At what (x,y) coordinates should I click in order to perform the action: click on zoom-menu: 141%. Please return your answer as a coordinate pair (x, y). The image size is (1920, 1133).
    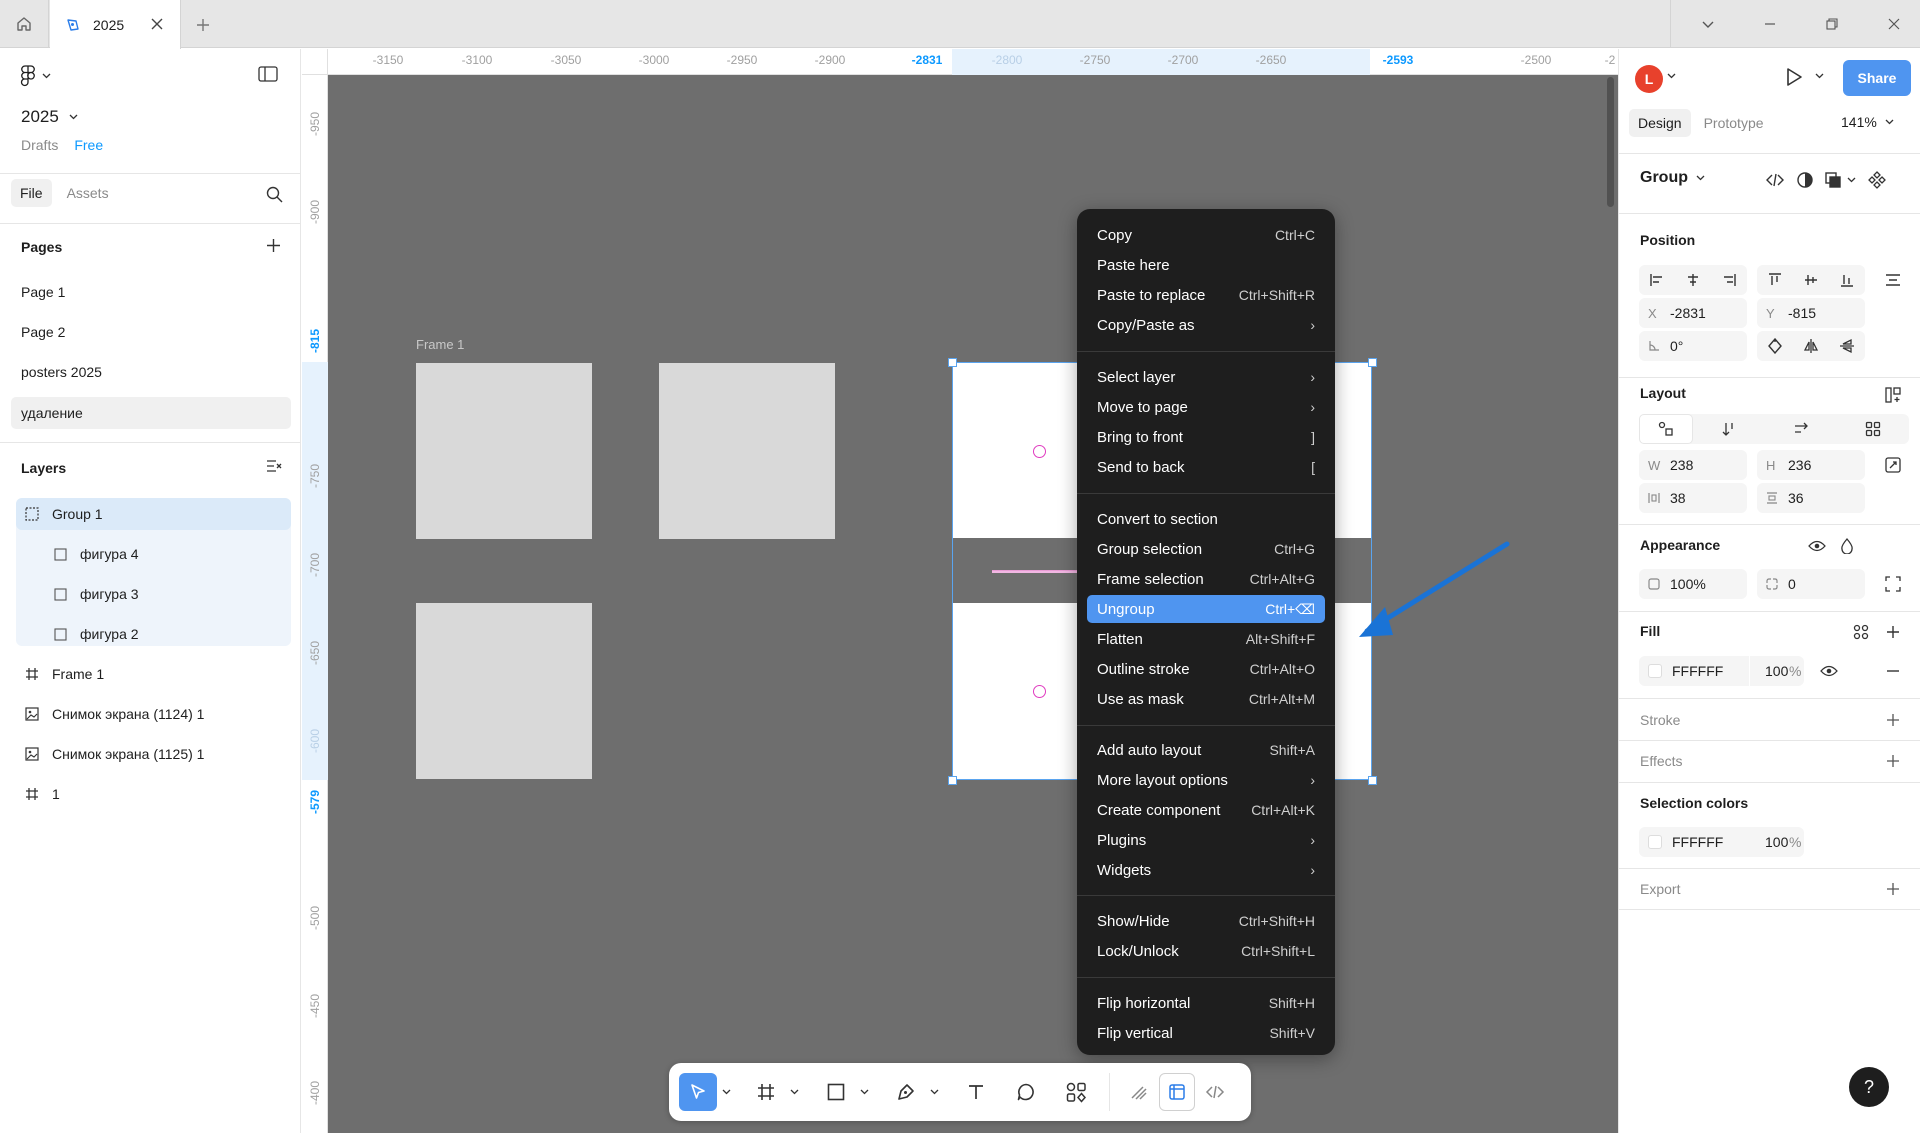
    Looking at the image, I should click on (1867, 122).